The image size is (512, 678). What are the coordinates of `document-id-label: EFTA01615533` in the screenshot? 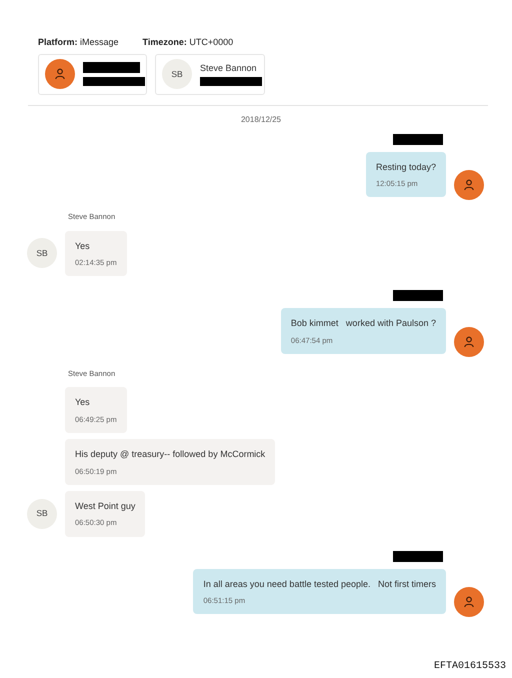 It's located at (470, 667).